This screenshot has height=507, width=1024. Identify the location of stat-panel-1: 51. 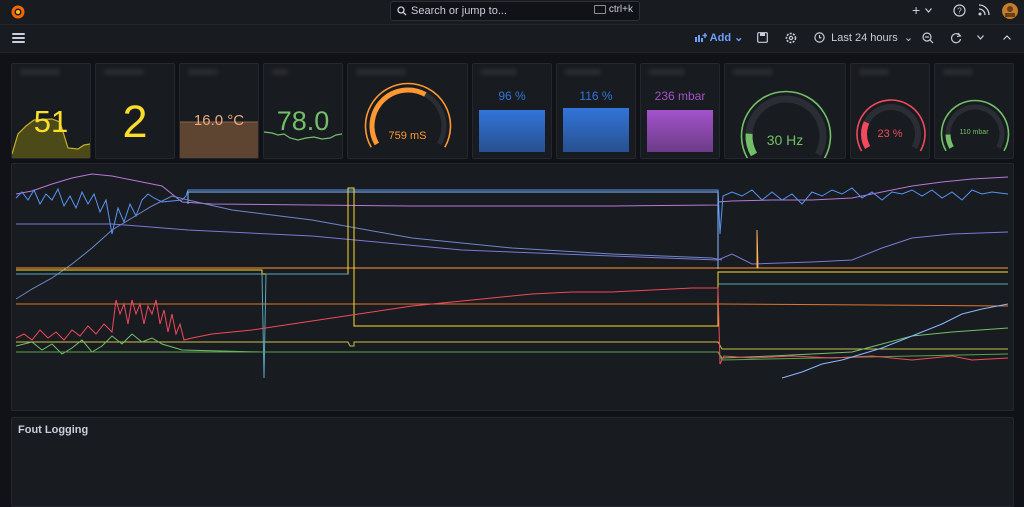
(51, 111).